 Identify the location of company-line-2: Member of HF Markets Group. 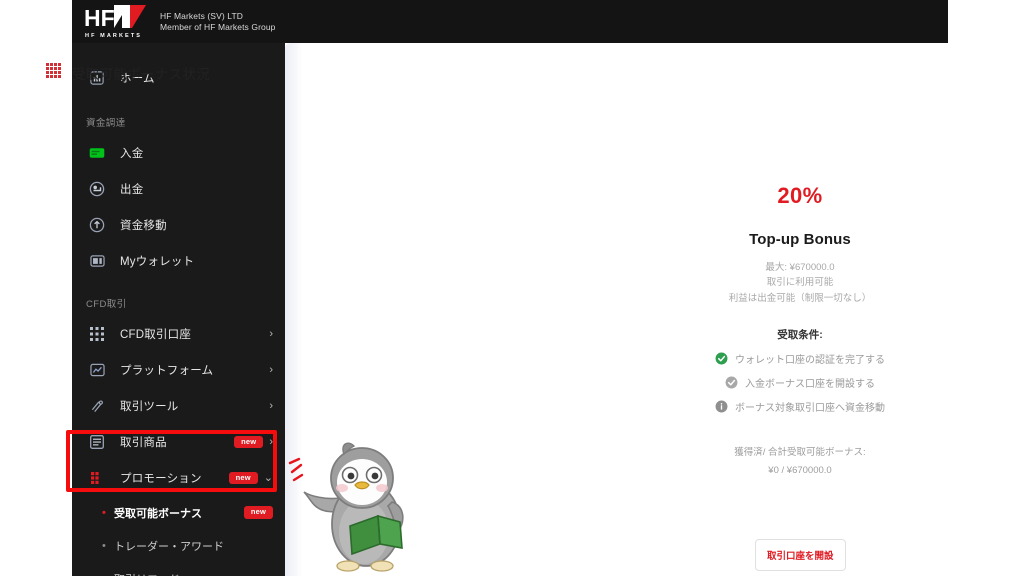
(218, 26).